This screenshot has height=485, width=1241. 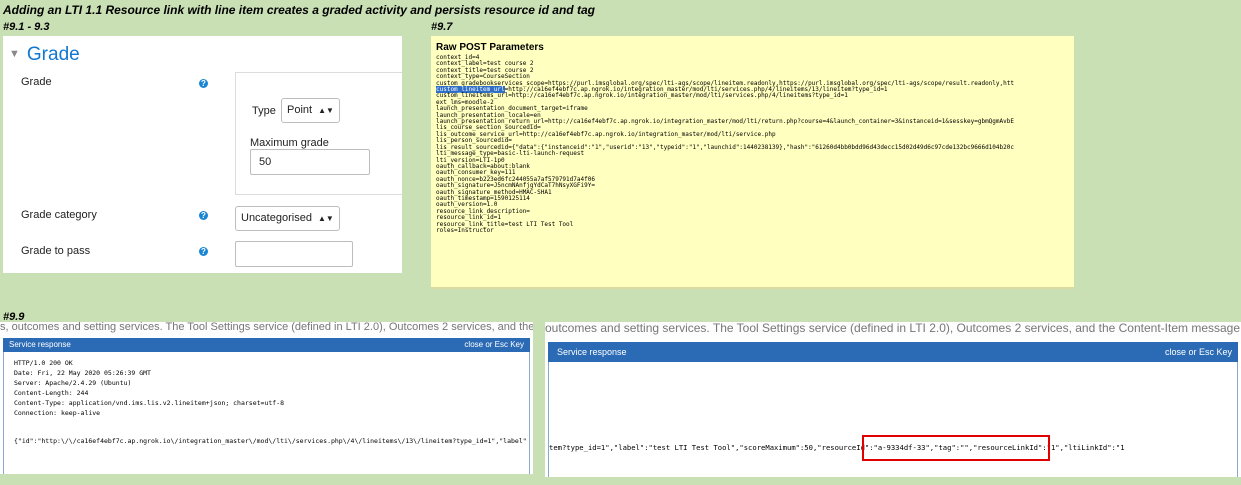 I want to click on grade-options-box: Type Point ▲▼ Maximum grade 50, so click(x=318, y=133).